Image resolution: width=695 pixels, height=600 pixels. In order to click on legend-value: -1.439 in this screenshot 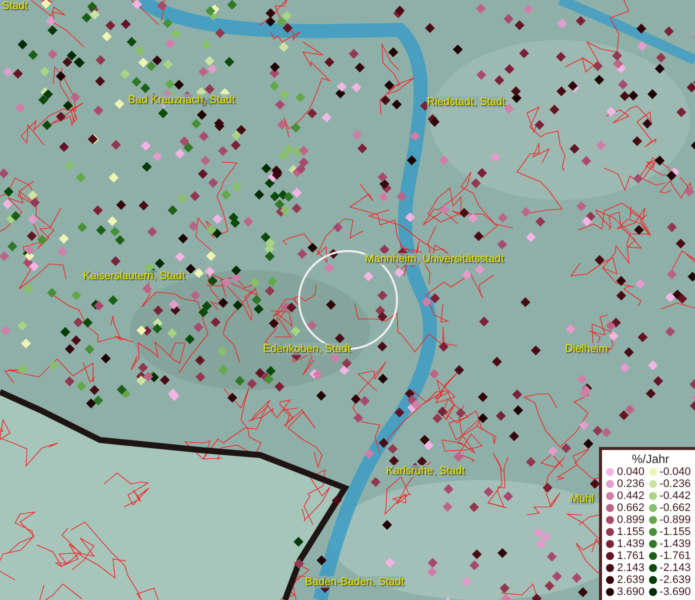, I will do `click(675, 544)`.